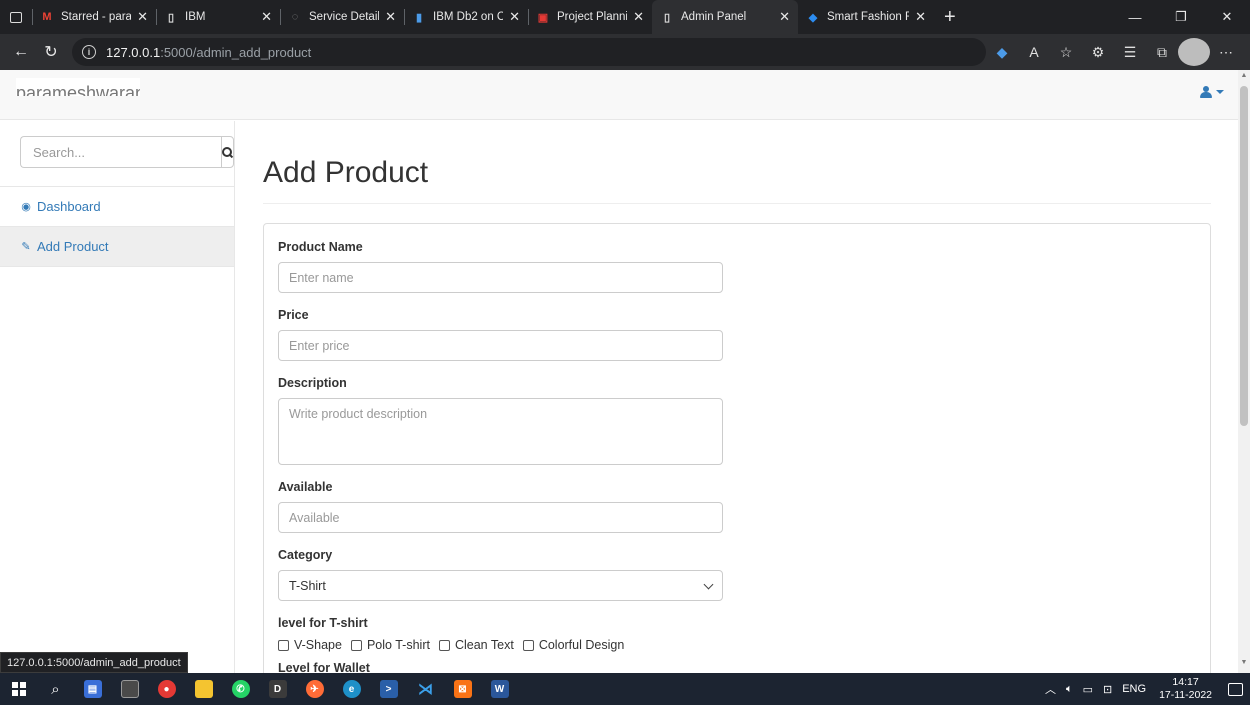 This screenshot has height=705, width=1250. Describe the element at coordinates (293, 315) in the screenshot. I see `price-label: Price` at that location.